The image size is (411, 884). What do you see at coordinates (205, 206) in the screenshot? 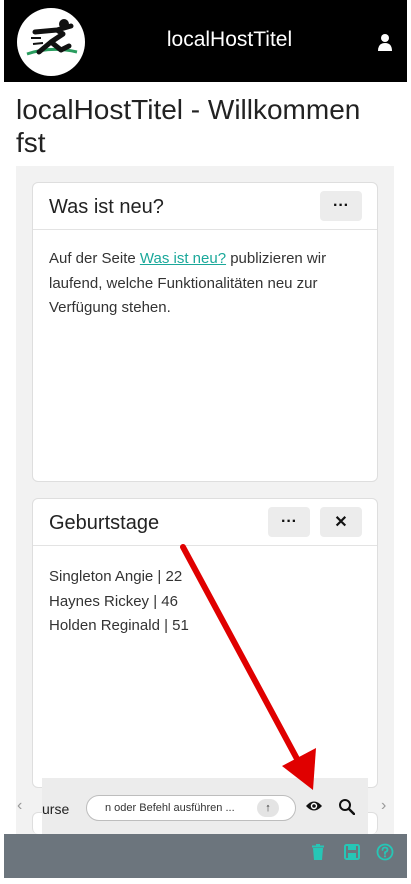
I see `news-card-header: Was ist neu? ···` at bounding box center [205, 206].